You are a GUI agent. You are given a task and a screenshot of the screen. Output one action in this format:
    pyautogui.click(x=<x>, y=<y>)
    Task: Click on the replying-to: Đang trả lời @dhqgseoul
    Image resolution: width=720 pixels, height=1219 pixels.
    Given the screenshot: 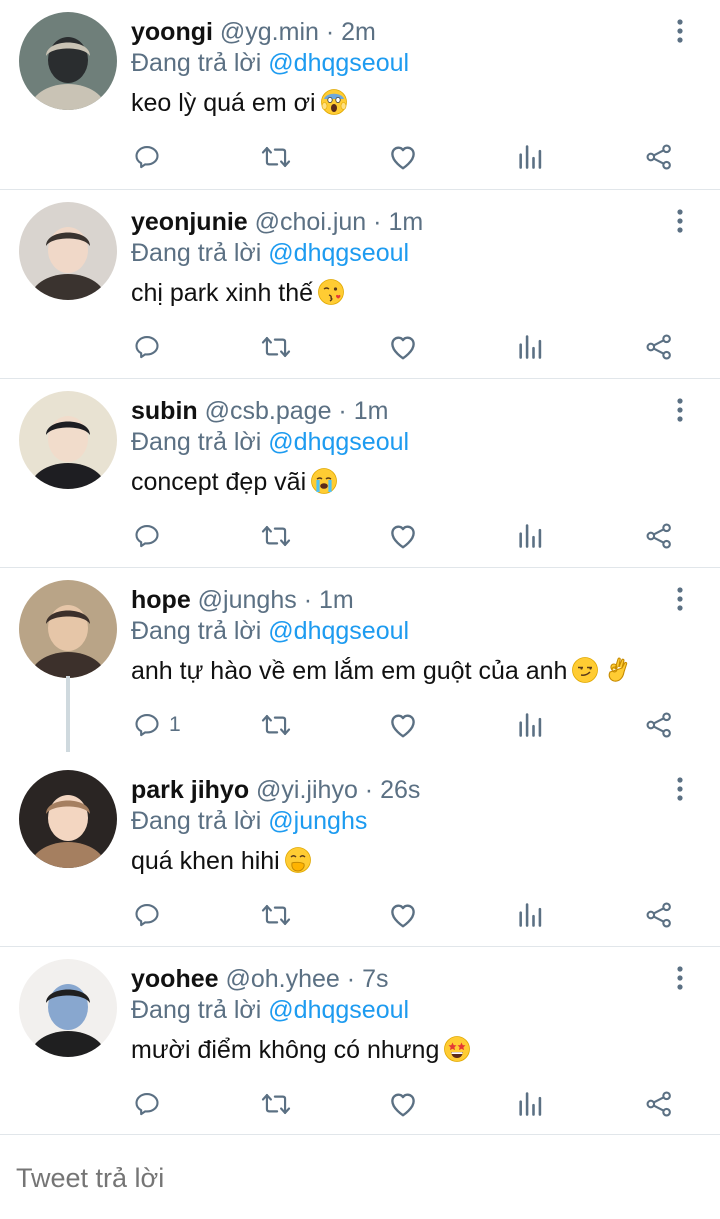 What is the action you would take?
    pyautogui.click(x=270, y=63)
    